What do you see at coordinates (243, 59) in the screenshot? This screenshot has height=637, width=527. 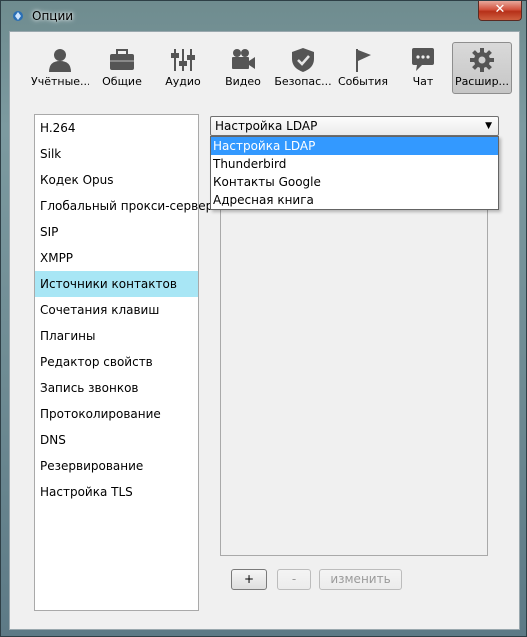 I see `video-camera-icon` at bounding box center [243, 59].